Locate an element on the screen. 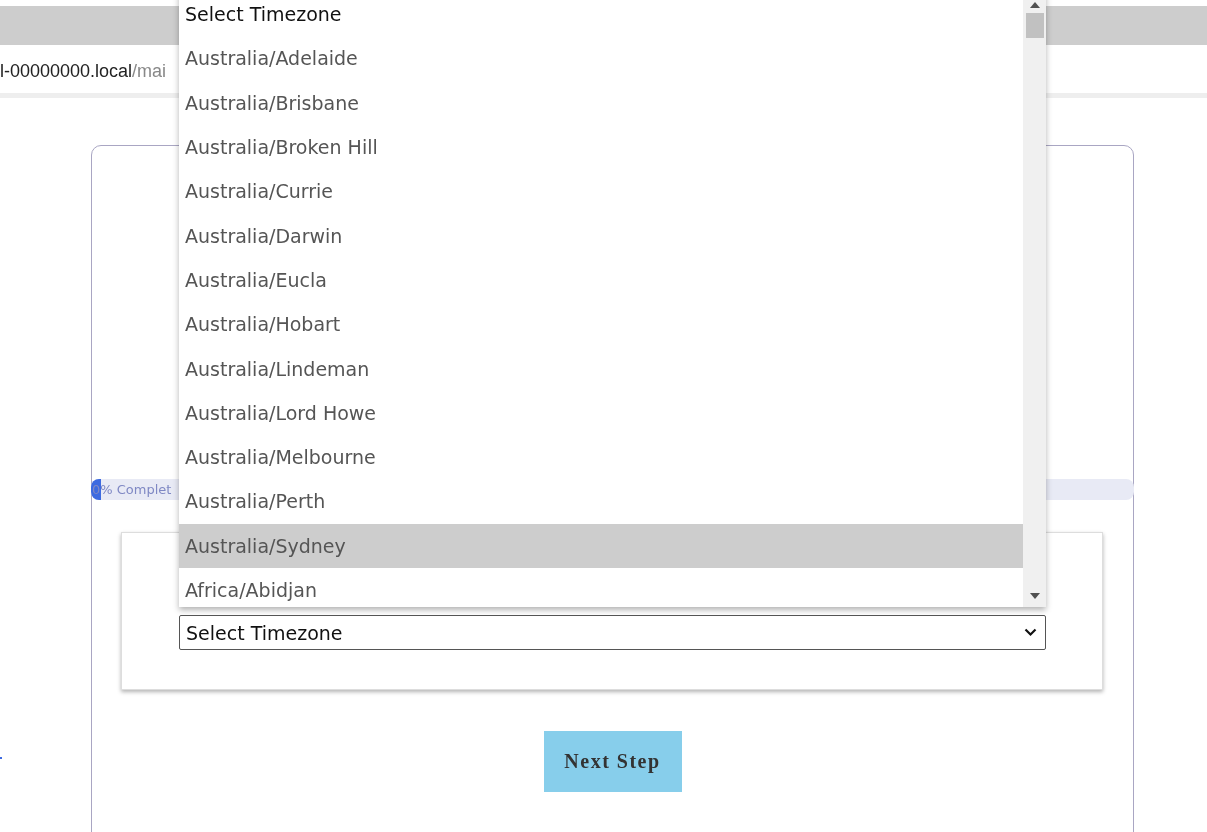 The width and height of the screenshot is (1207, 832). timezone-option: Australia/Lindeman is located at coordinates (601, 368).